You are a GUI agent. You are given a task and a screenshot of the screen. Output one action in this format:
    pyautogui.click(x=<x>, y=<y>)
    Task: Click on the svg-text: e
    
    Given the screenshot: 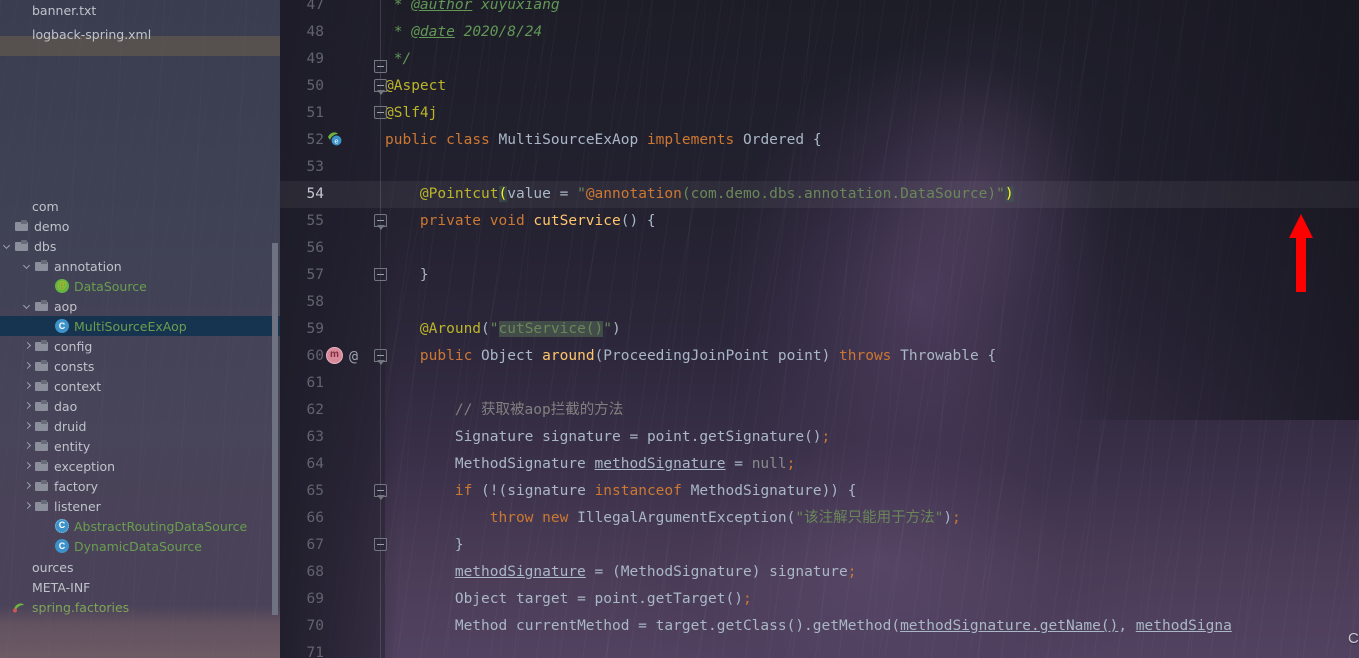 What is the action you would take?
    pyautogui.click(x=336, y=141)
    